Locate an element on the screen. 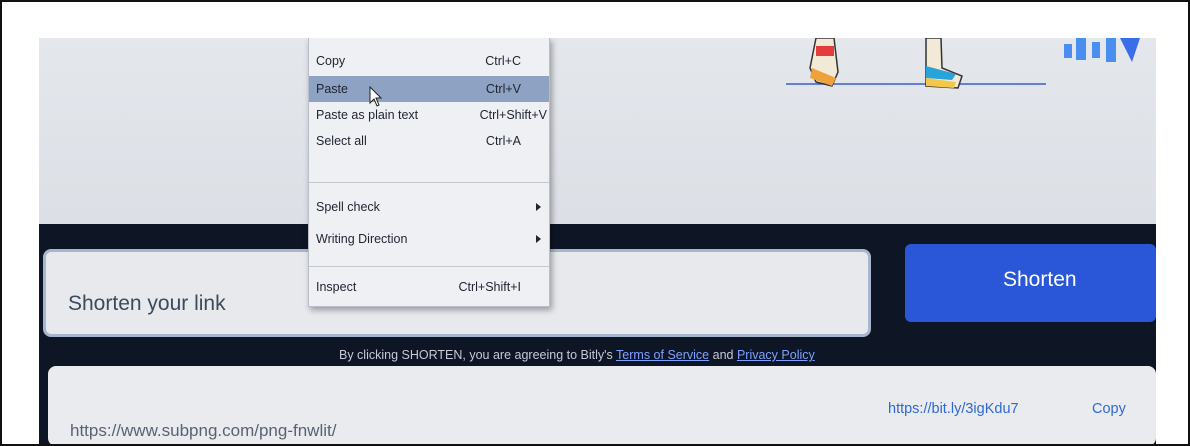 This screenshot has height=446, width=1190. menu-item-copy: Copy Ctrl+C is located at coordinates (429, 61).